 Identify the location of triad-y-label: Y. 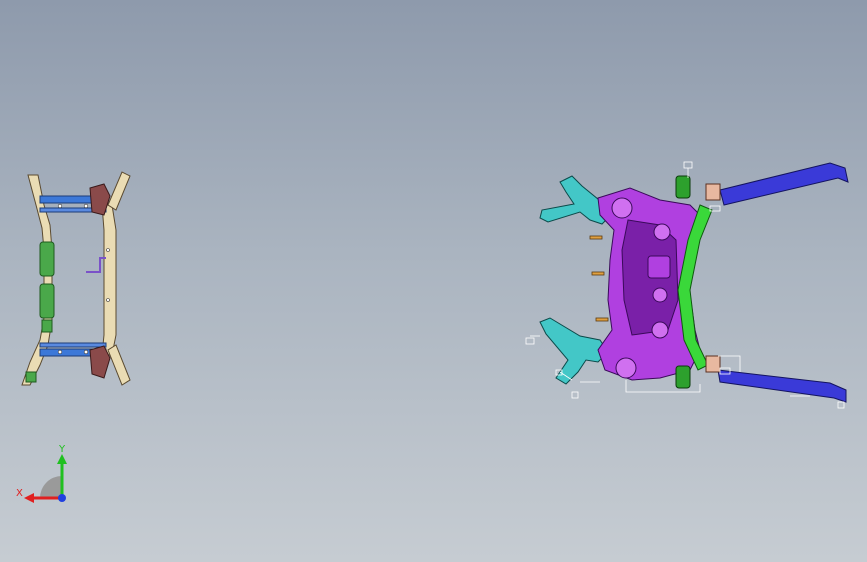
(62, 449).